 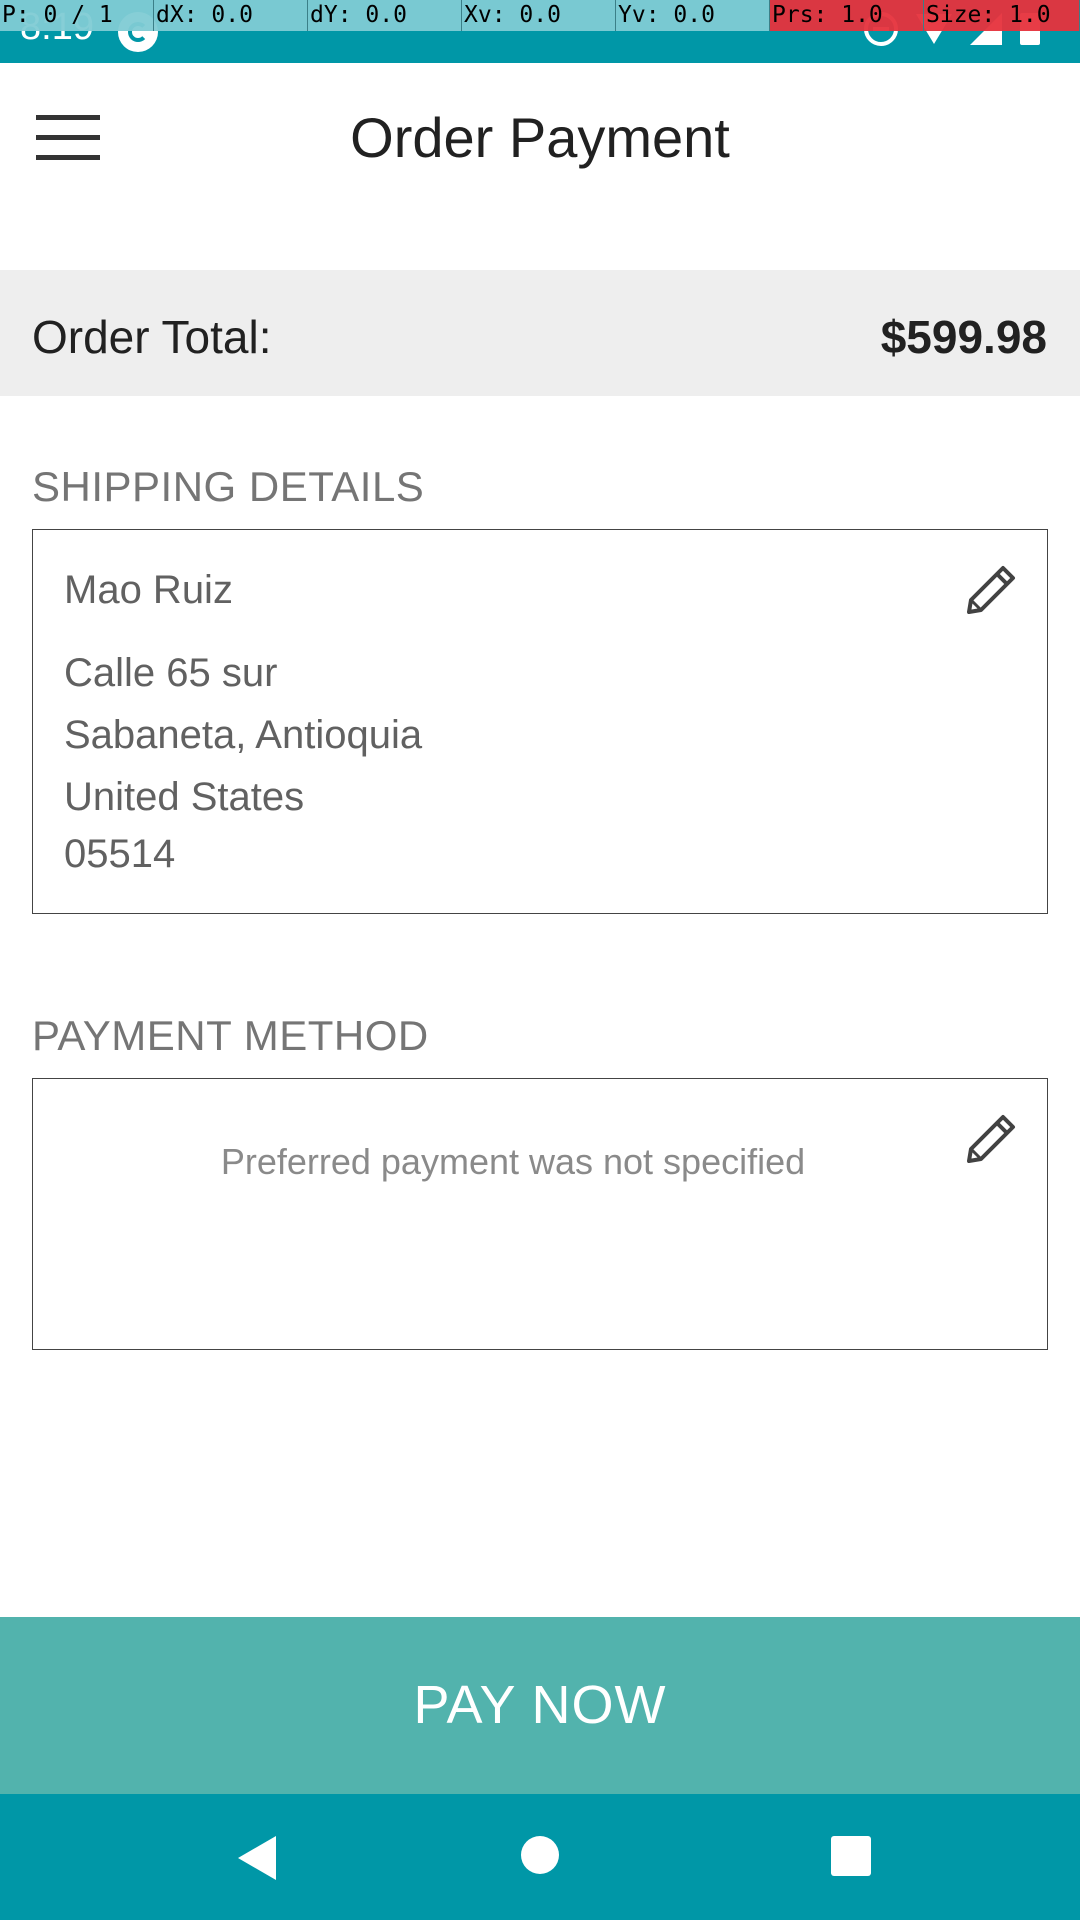 What do you see at coordinates (77, 15) in the screenshot?
I see `debug-pointer: P: 0 / 1` at bounding box center [77, 15].